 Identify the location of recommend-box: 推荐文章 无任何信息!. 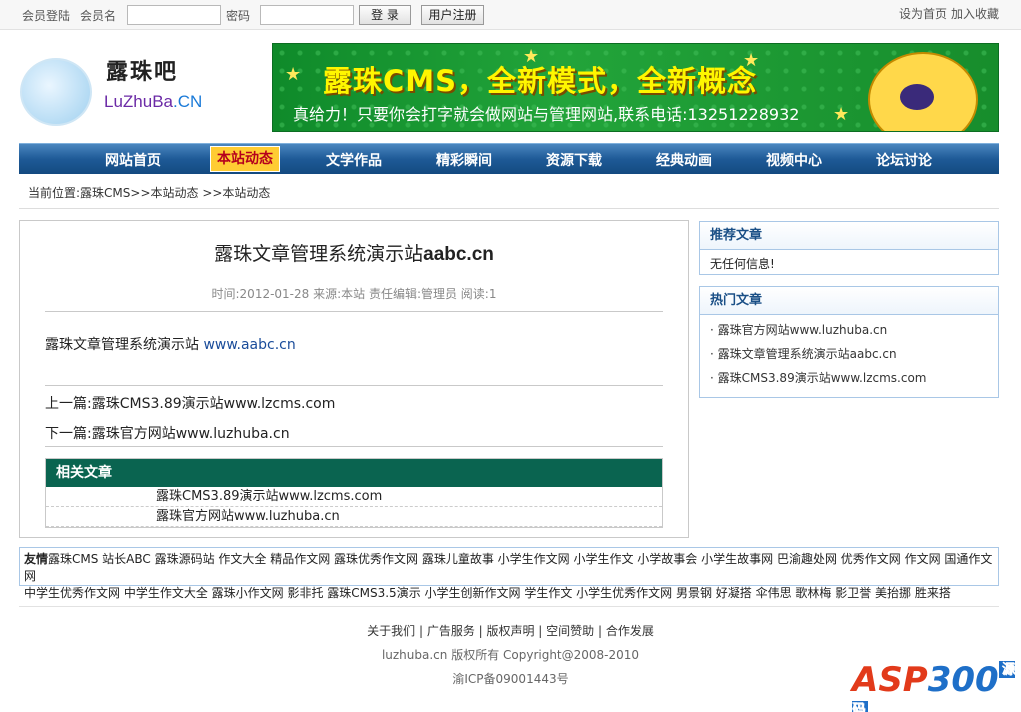
(849, 248).